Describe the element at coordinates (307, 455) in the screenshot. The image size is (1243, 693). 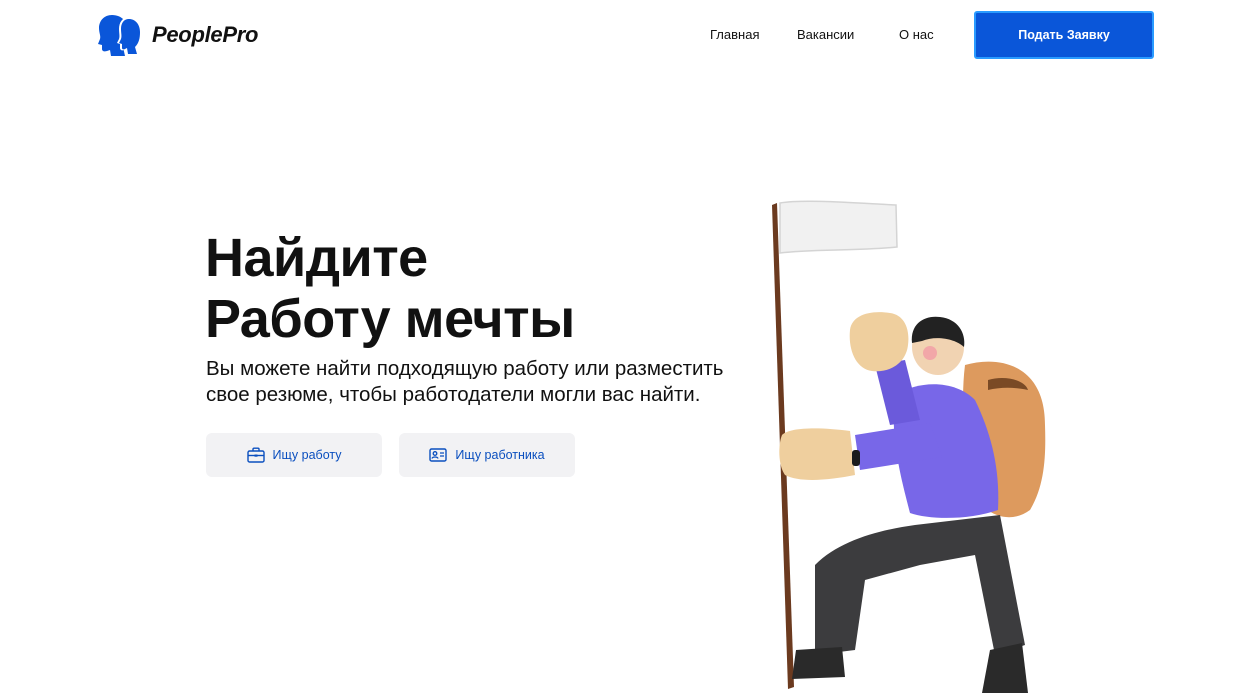
I see `find-job-label: Ищу работу` at that location.